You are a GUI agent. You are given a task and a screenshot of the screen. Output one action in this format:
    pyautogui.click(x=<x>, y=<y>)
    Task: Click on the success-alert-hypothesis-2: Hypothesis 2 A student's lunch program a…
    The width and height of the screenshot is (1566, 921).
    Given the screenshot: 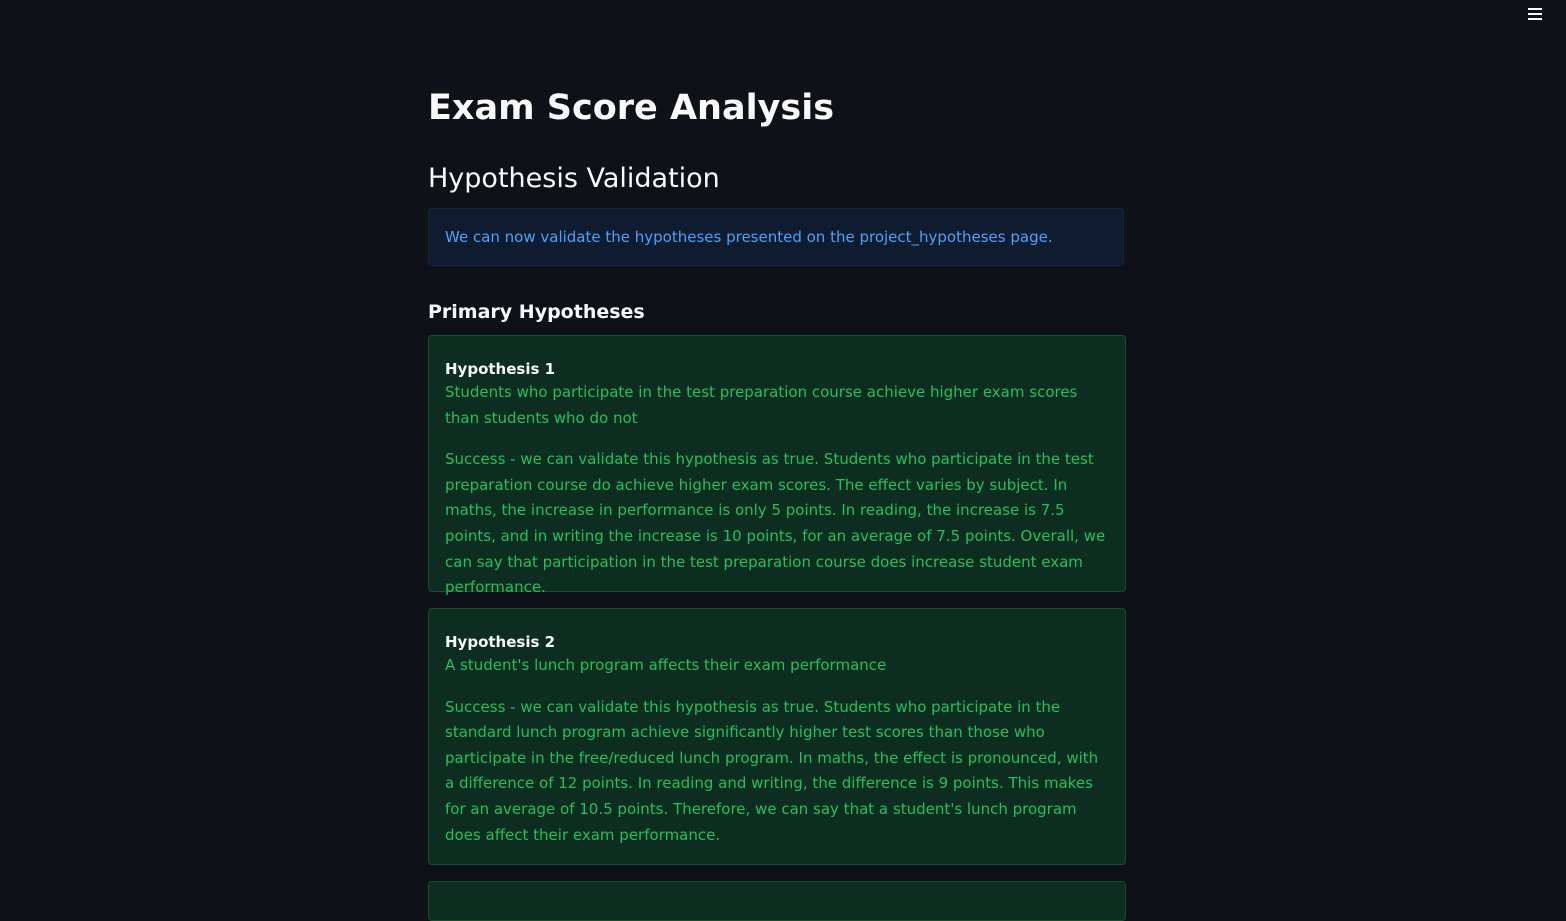 What is the action you would take?
    pyautogui.click(x=777, y=736)
    